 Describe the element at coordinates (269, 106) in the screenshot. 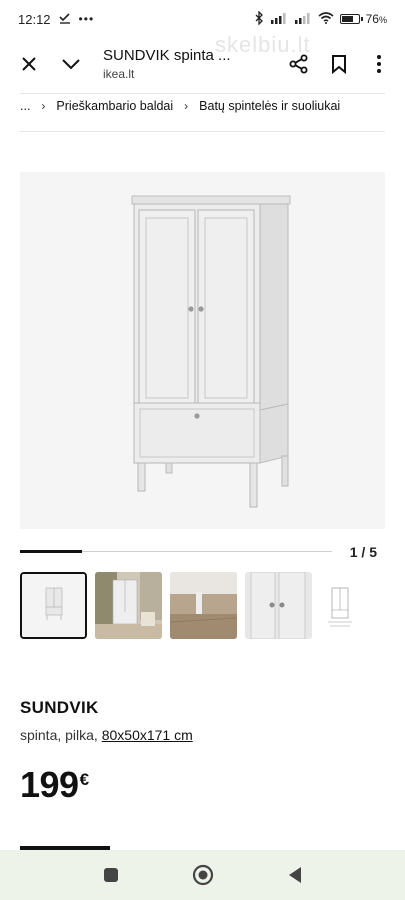

I see `breadcrumb-item-shoe-cabinets: Batų spintelės ir suoliukai` at that location.